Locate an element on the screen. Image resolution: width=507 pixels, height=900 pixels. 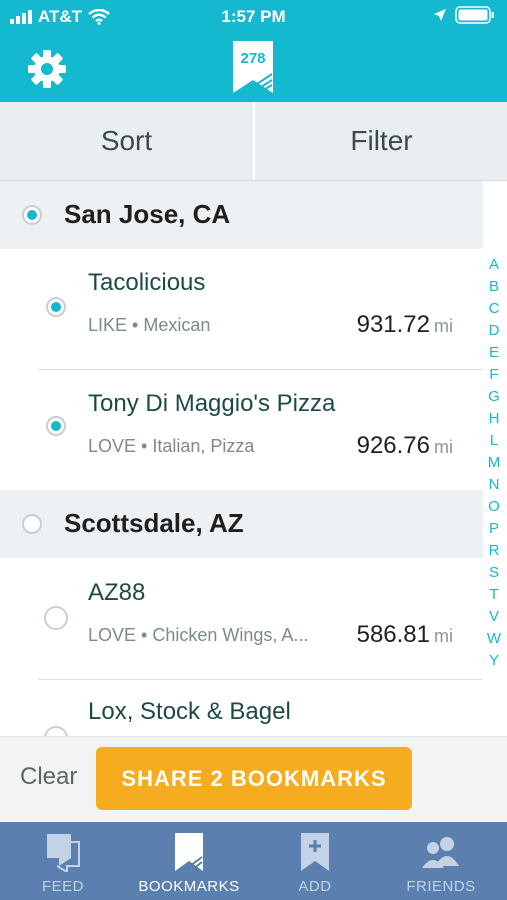
status-right is located at coordinates (464, 15).